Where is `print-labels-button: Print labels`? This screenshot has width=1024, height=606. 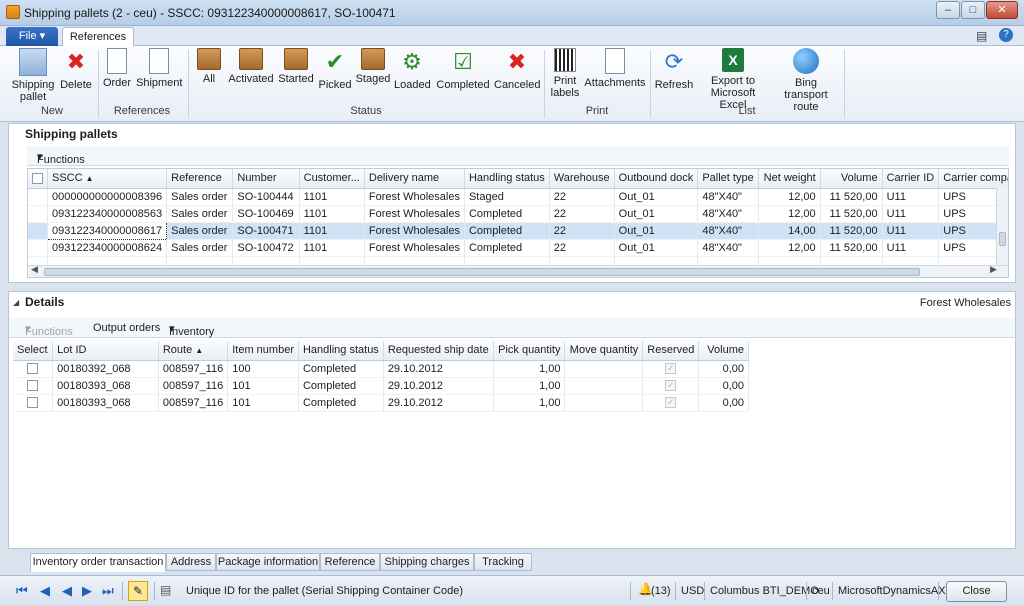 print-labels-button: Print labels is located at coordinates (565, 73).